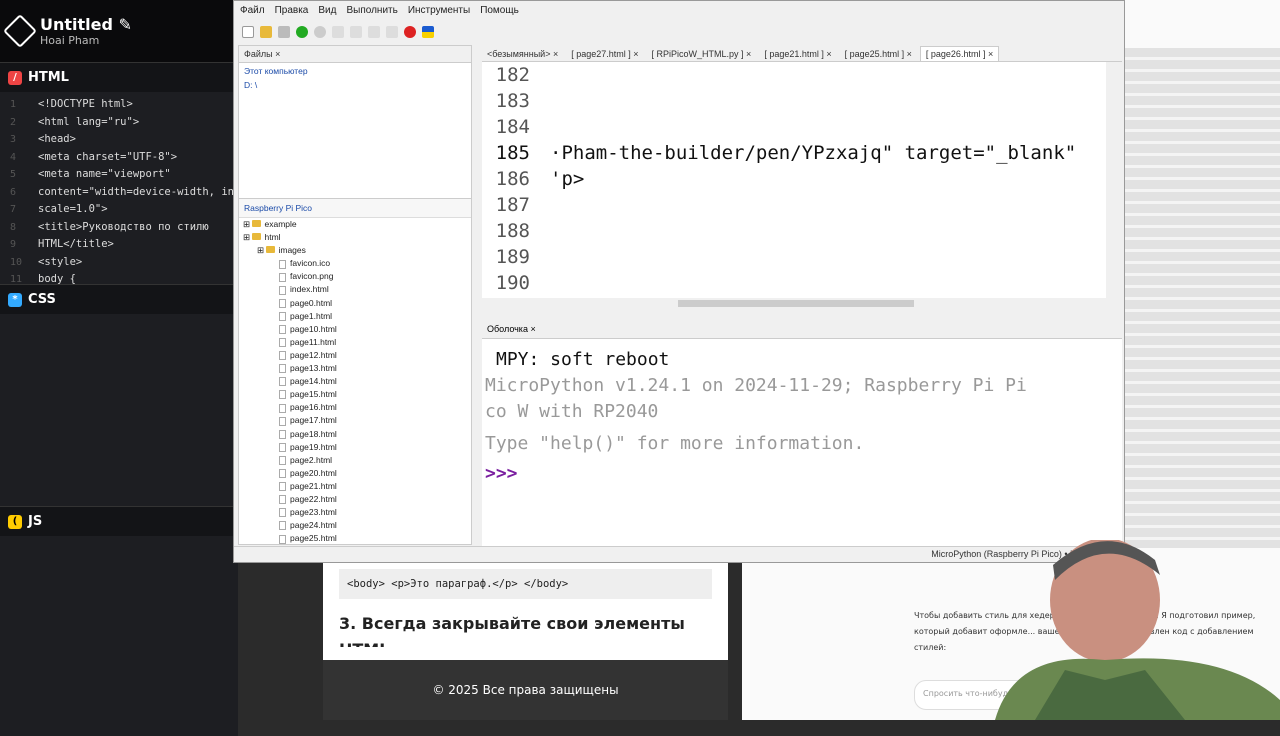 The image size is (1280, 736). I want to click on js-editor, so click(119, 636).